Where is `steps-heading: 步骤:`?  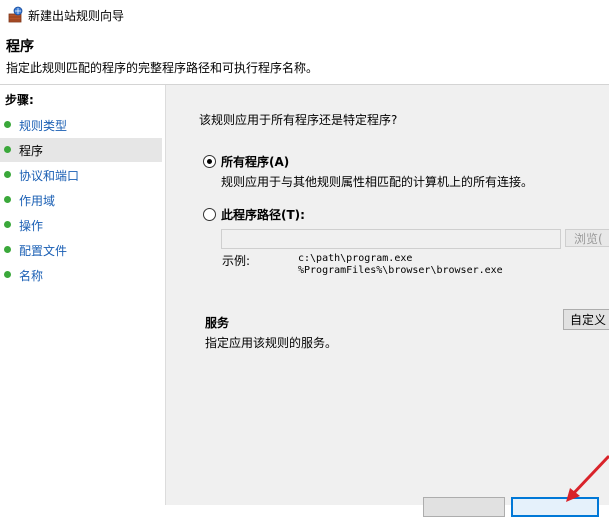 steps-heading: 步骤: is located at coordinates (19, 100).